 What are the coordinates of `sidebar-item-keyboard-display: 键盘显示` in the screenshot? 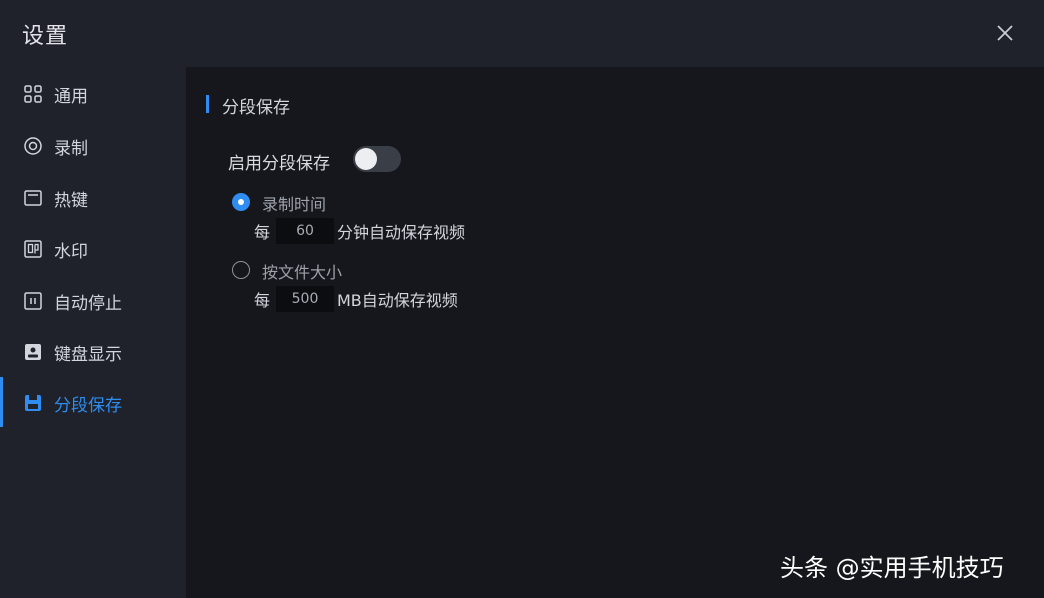 It's located at (93, 352).